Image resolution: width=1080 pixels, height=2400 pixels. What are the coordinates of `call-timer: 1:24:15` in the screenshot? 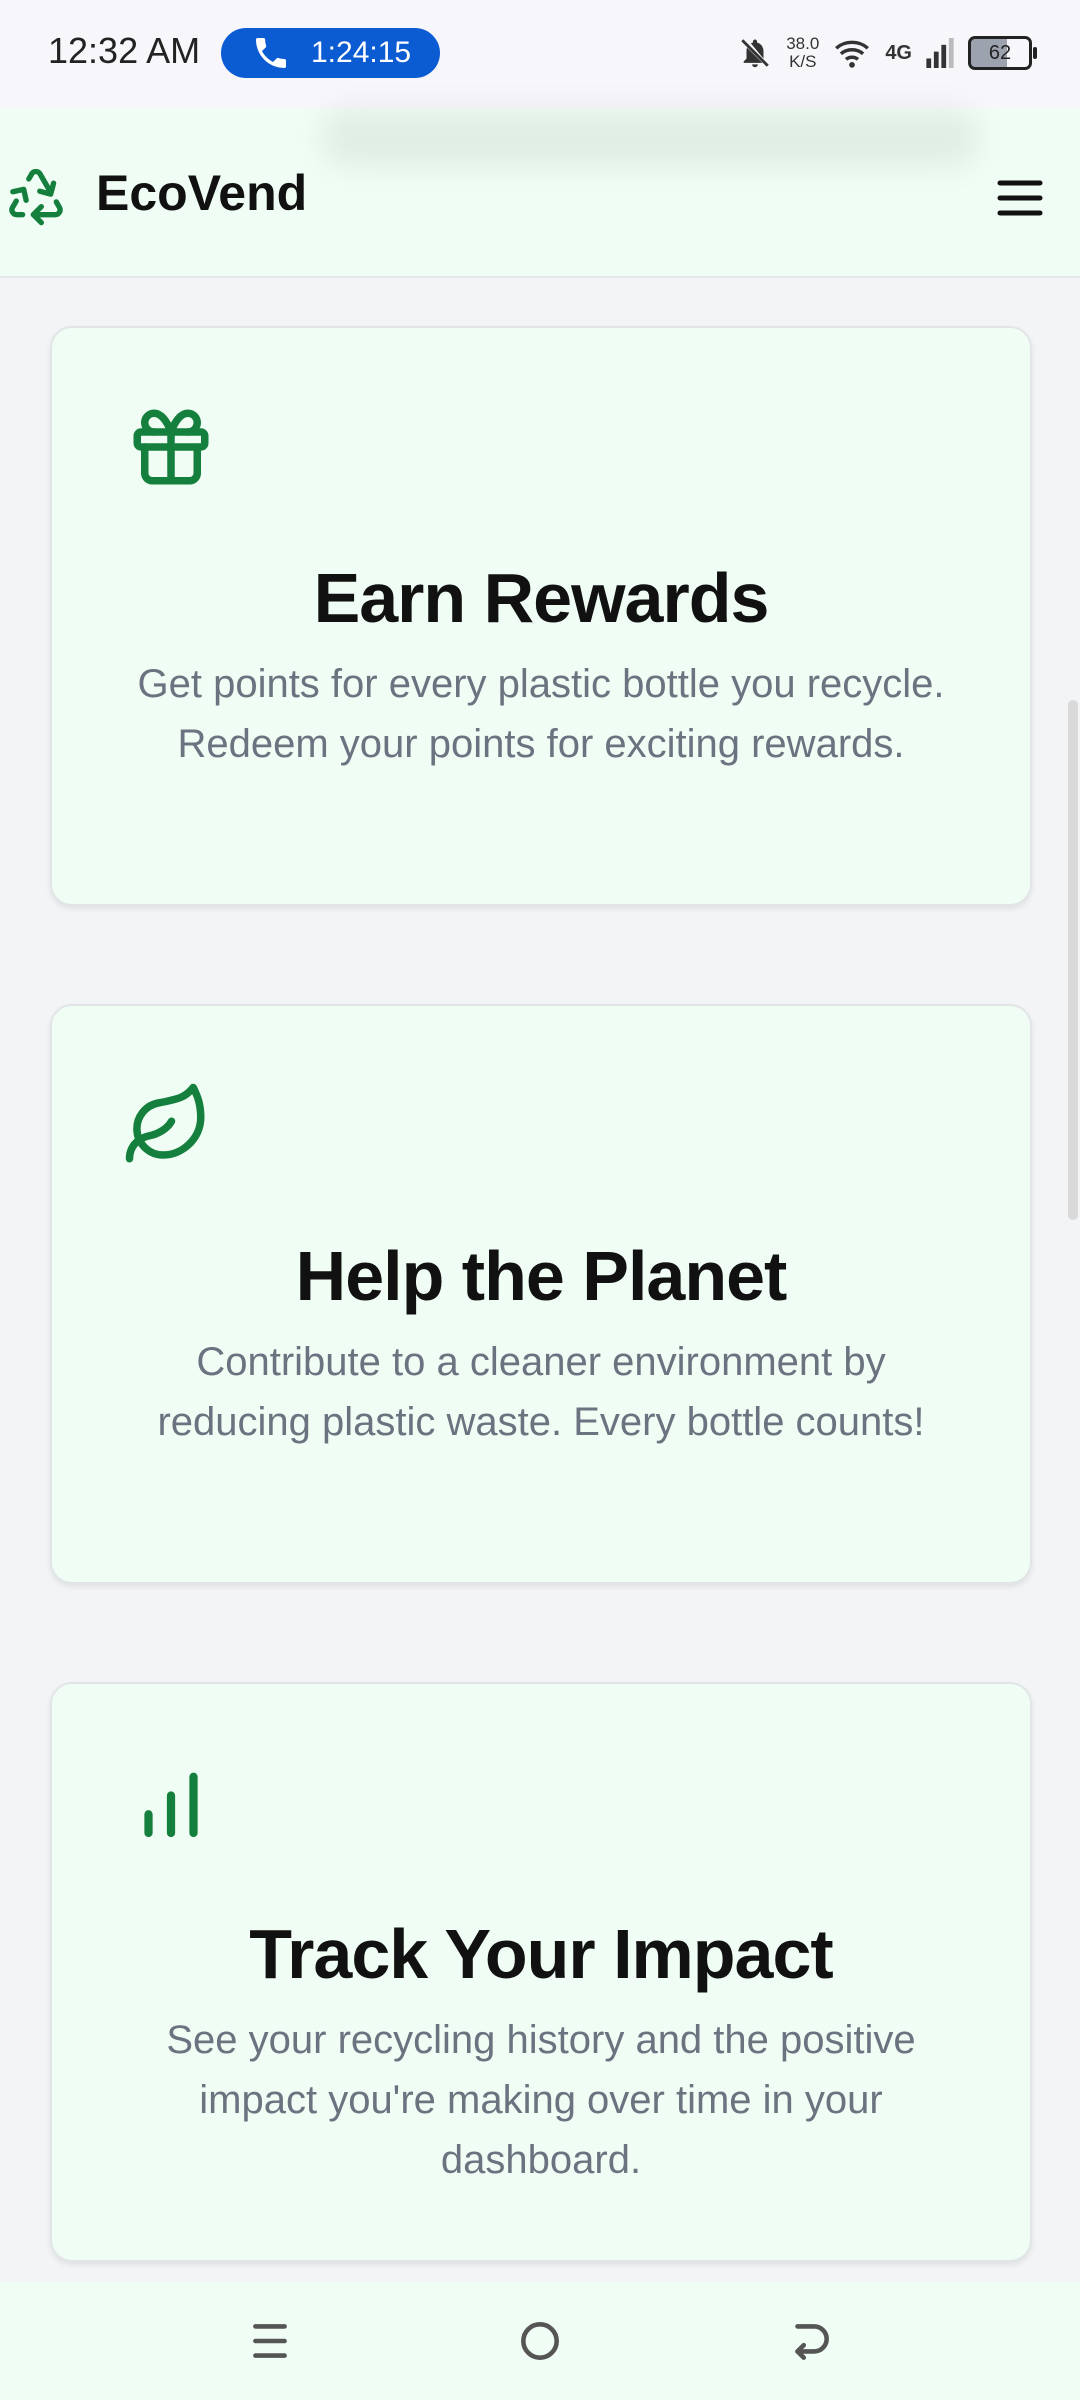 It's located at (361, 52).